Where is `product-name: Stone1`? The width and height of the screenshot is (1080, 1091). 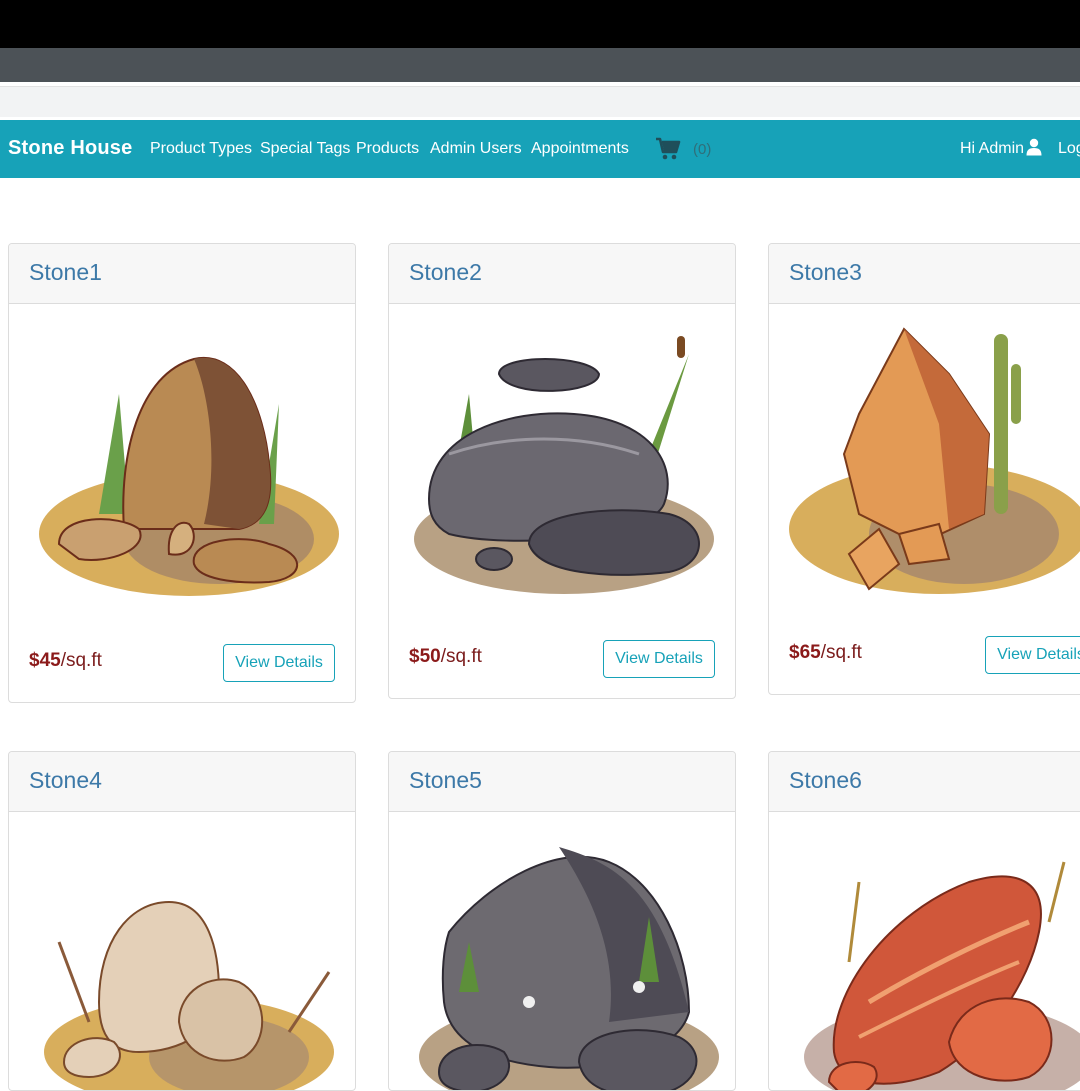
product-name: Stone1 is located at coordinates (65, 272).